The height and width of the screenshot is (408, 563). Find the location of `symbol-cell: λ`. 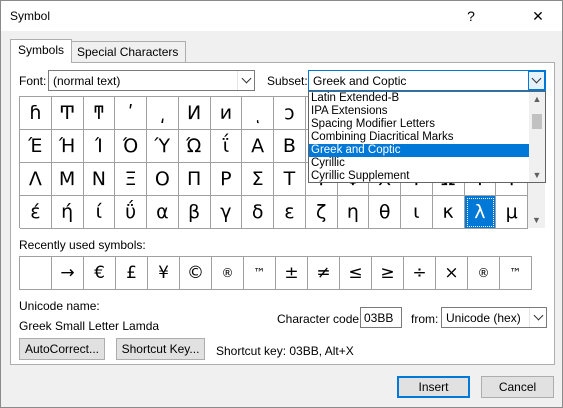

symbol-cell: λ is located at coordinates (480, 212).